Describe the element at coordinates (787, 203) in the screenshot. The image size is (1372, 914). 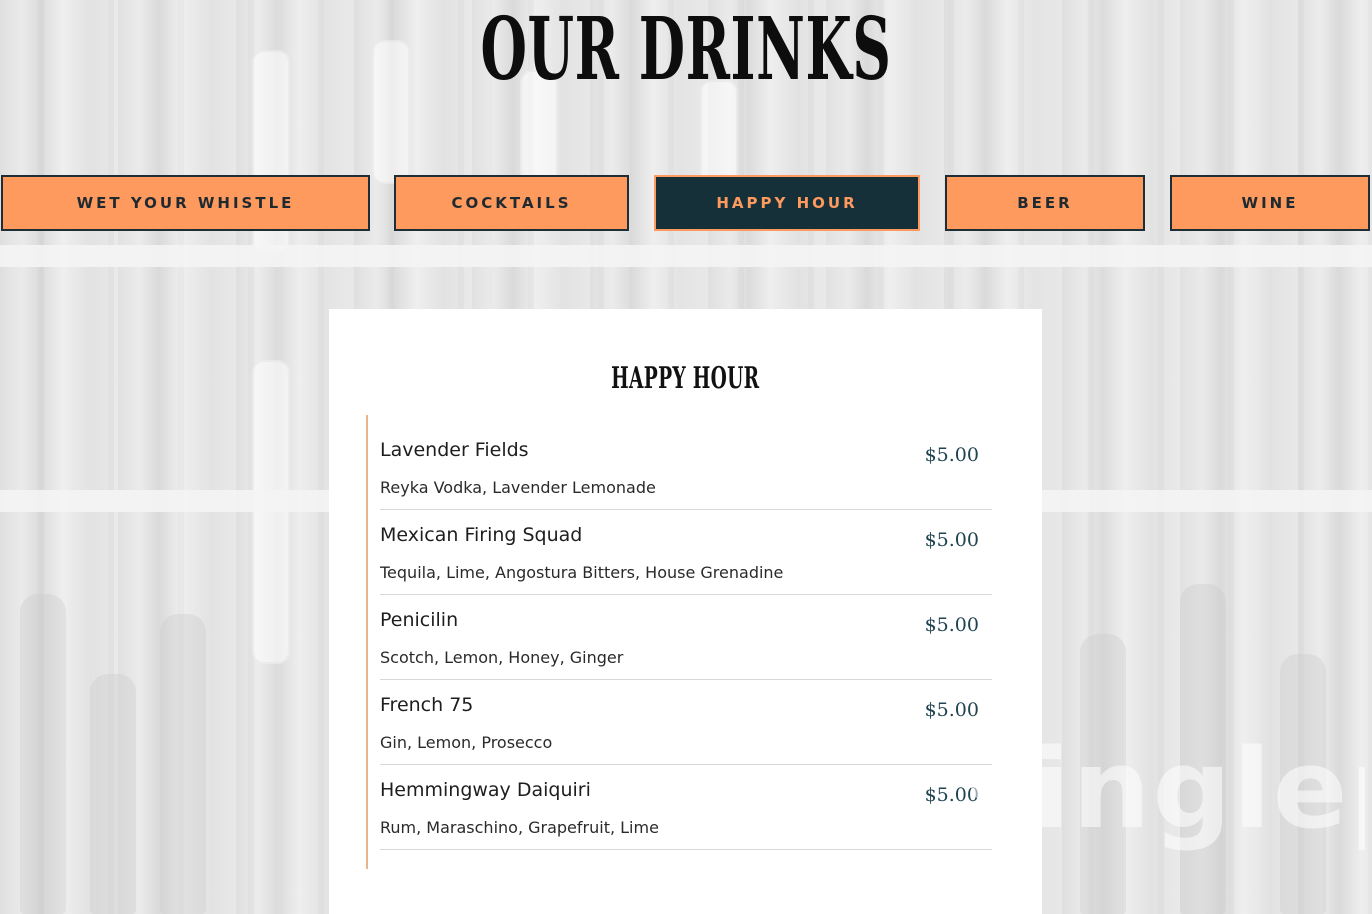
I see `tab-happy-hour: HAPPY HOUR` at that location.